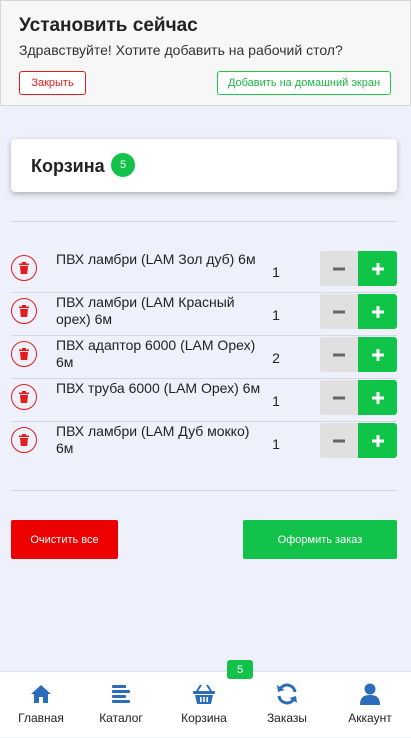 The height and width of the screenshot is (738, 411). Describe the element at coordinates (204, 165) in the screenshot. I see `cart-header: Корзина 5` at that location.